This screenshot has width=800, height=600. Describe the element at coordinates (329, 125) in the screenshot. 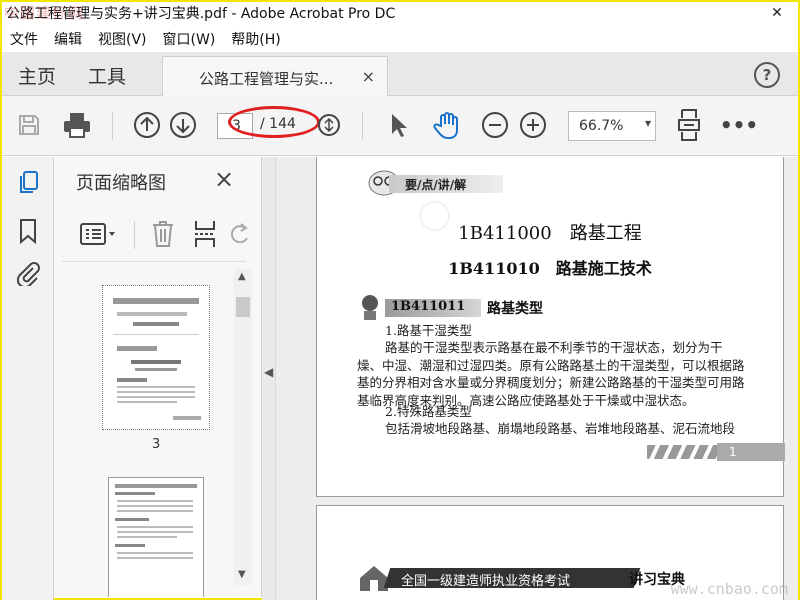

I see `zoom-find-icon` at that location.